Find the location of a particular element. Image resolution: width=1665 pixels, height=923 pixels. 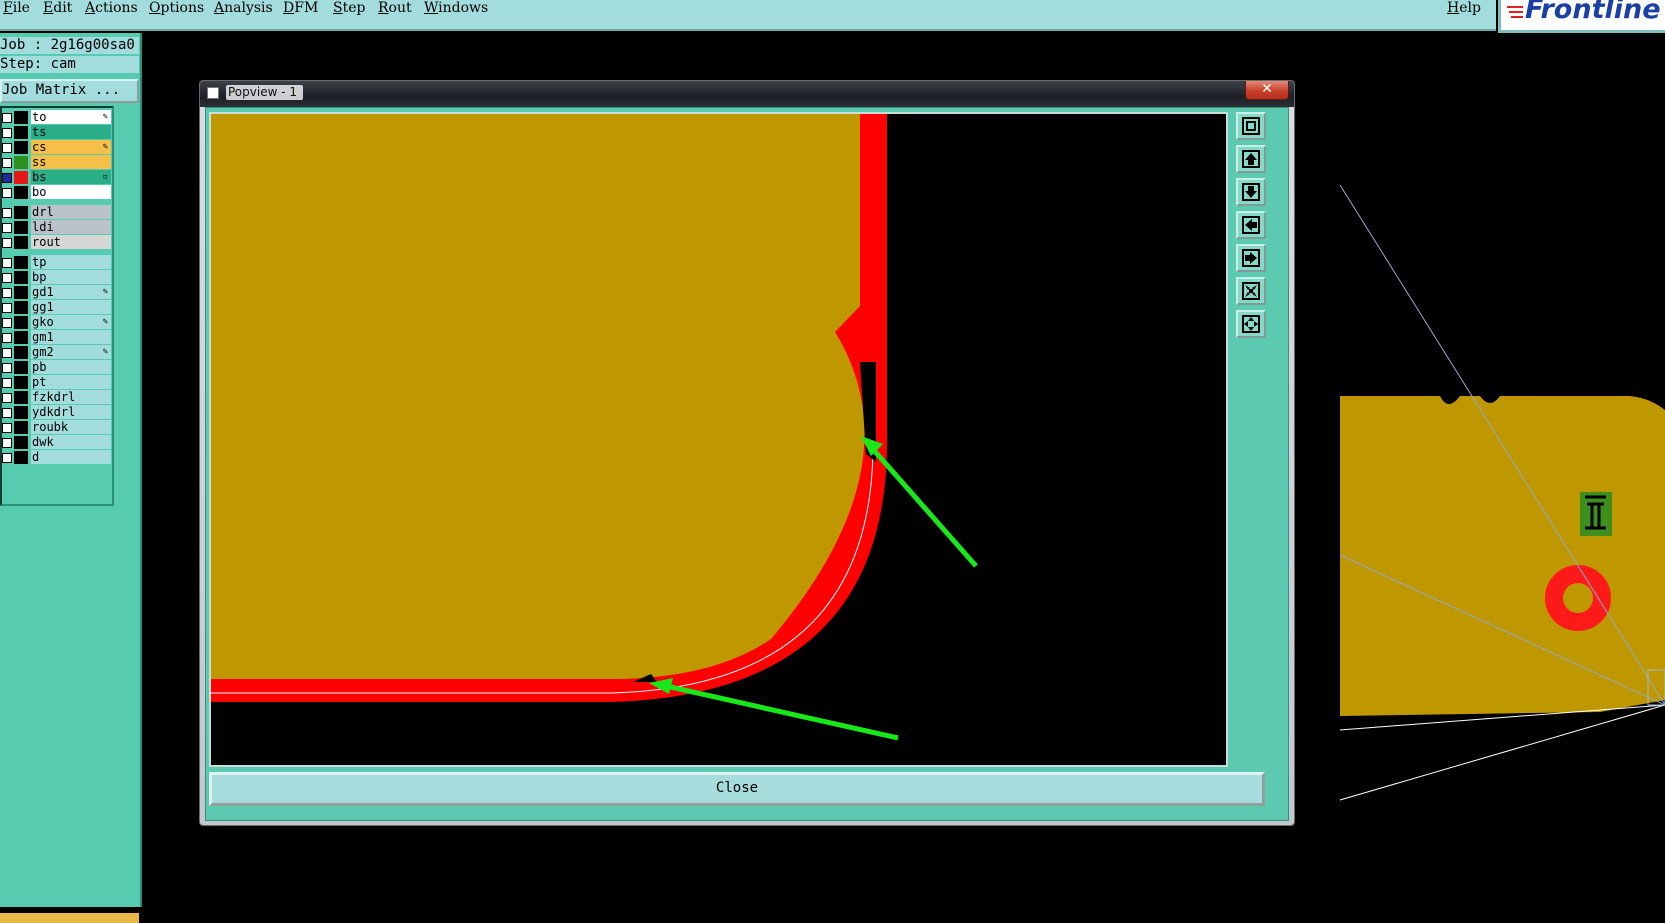

layer-row-ss: ss is located at coordinates (58, 162).